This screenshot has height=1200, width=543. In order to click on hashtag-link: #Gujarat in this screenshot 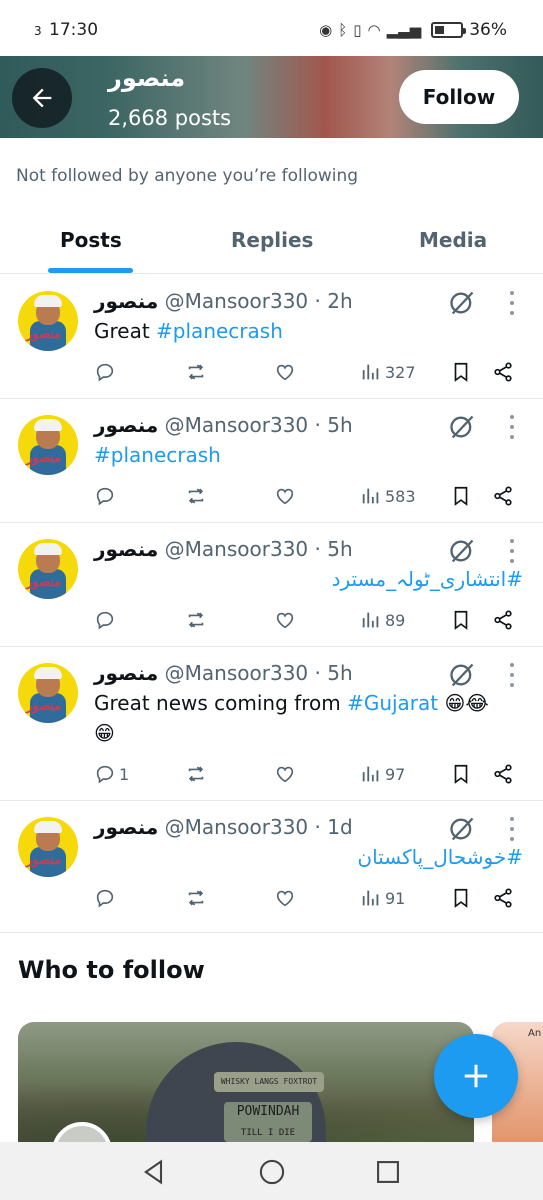, I will do `click(392, 703)`.